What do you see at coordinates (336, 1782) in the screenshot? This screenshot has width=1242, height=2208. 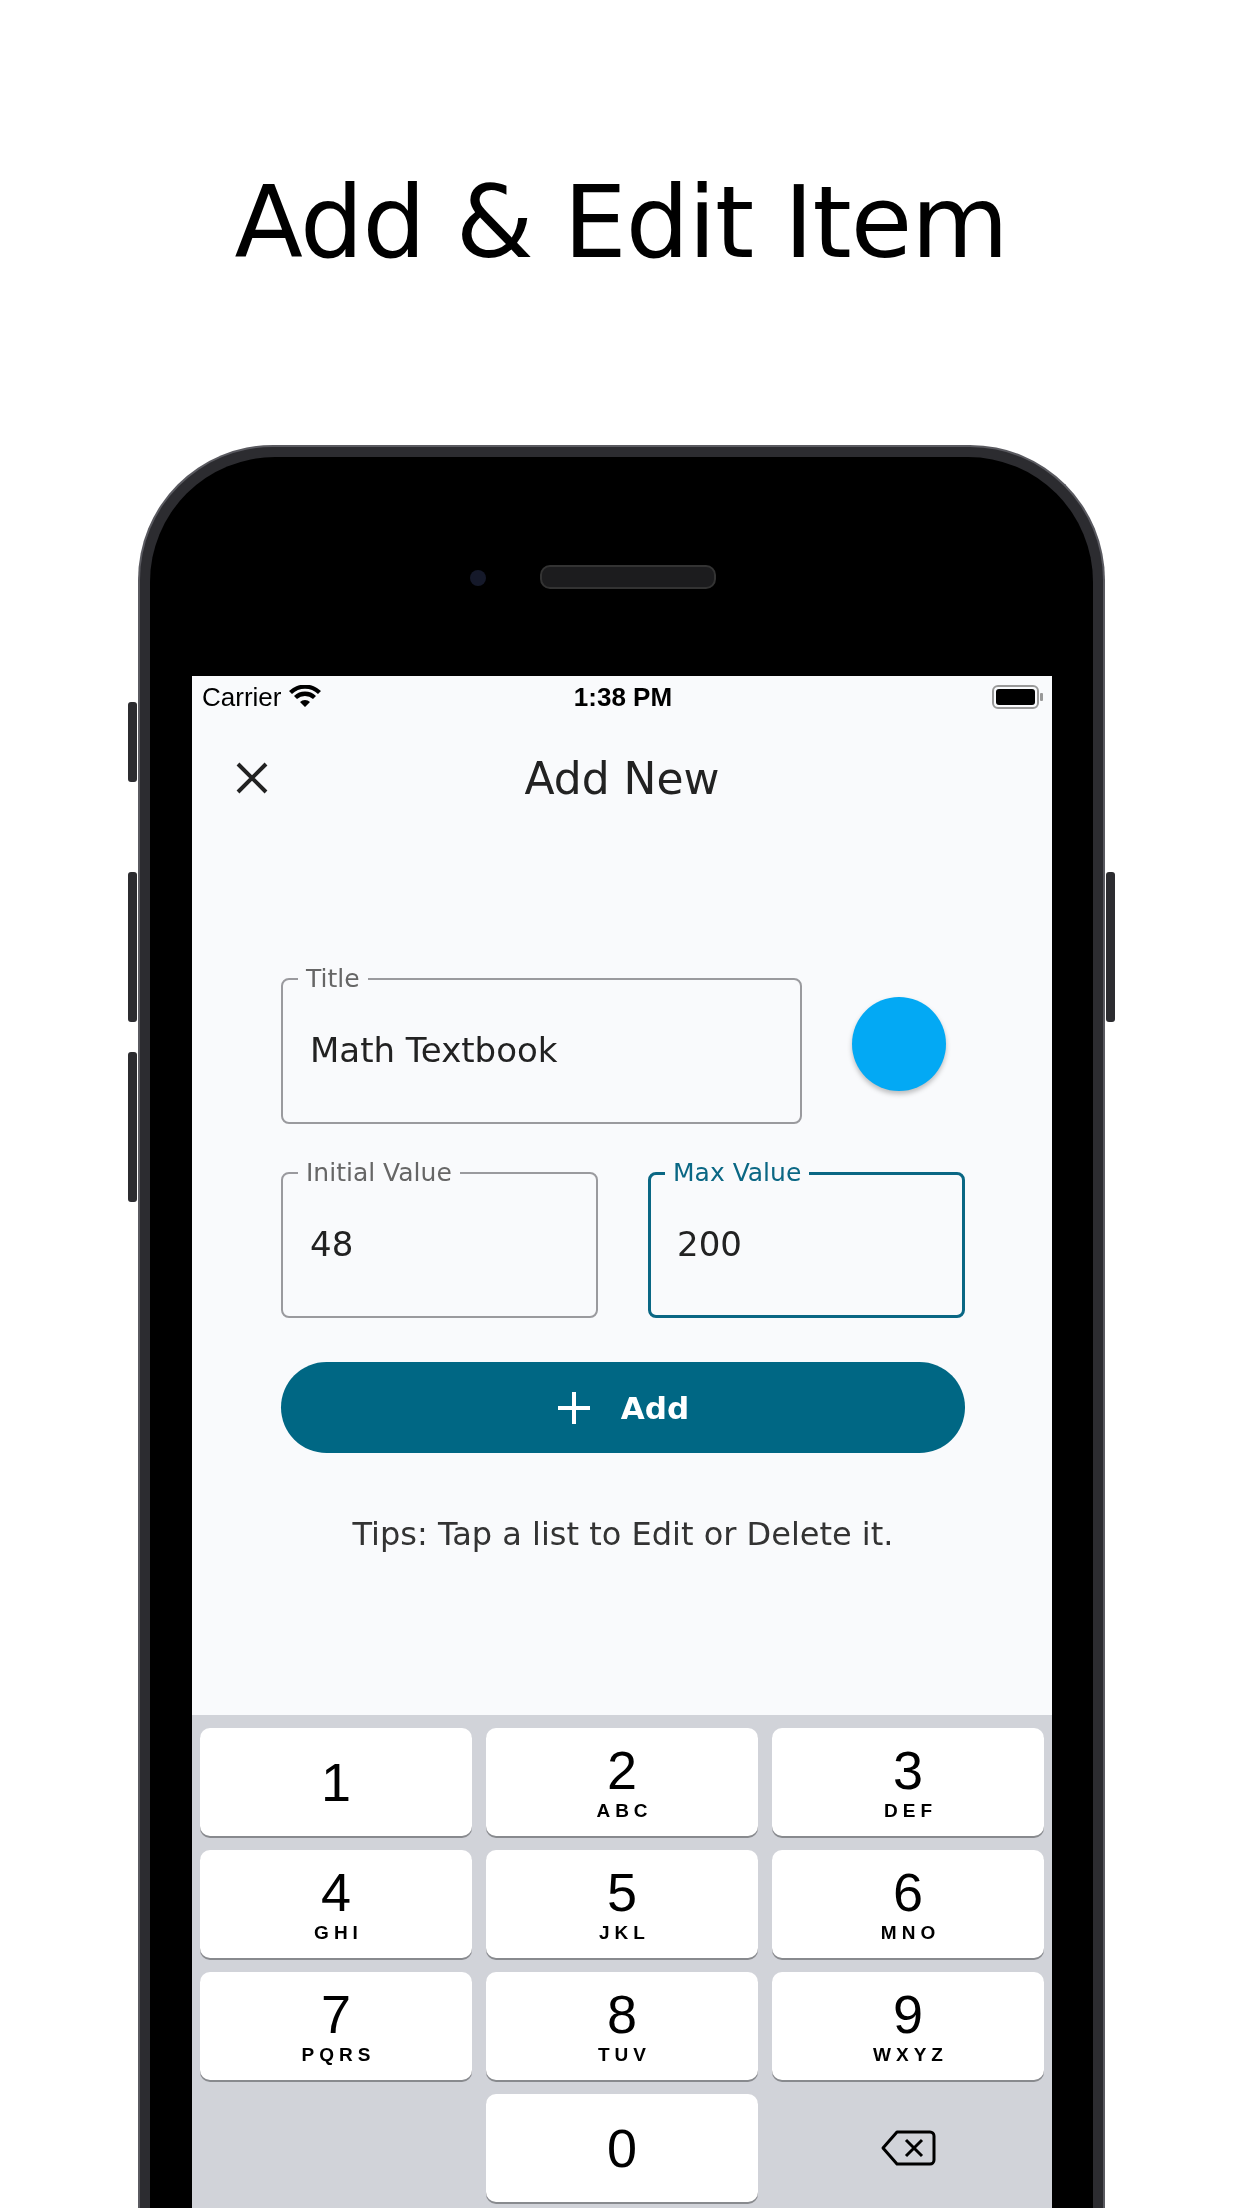 I see `keypad-key: 1` at bounding box center [336, 1782].